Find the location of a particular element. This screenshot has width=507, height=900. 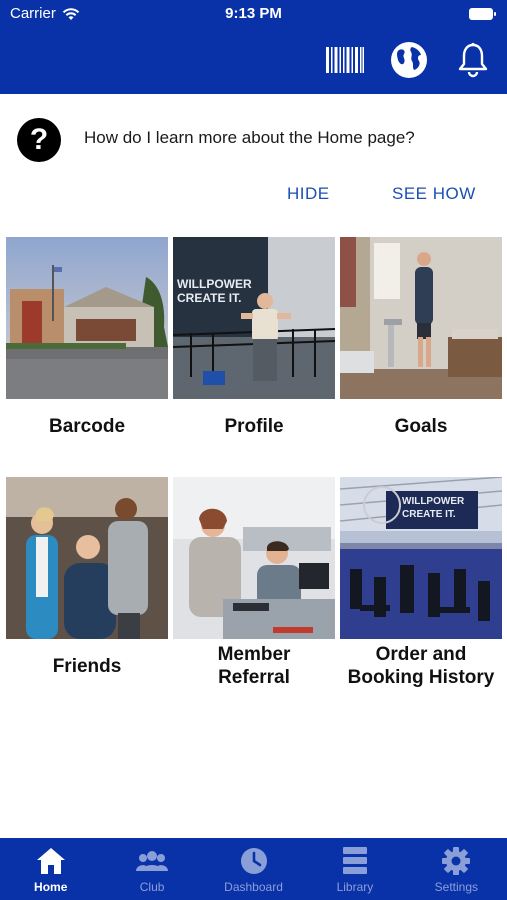

tab-settings: Settings is located at coordinates (456, 869).